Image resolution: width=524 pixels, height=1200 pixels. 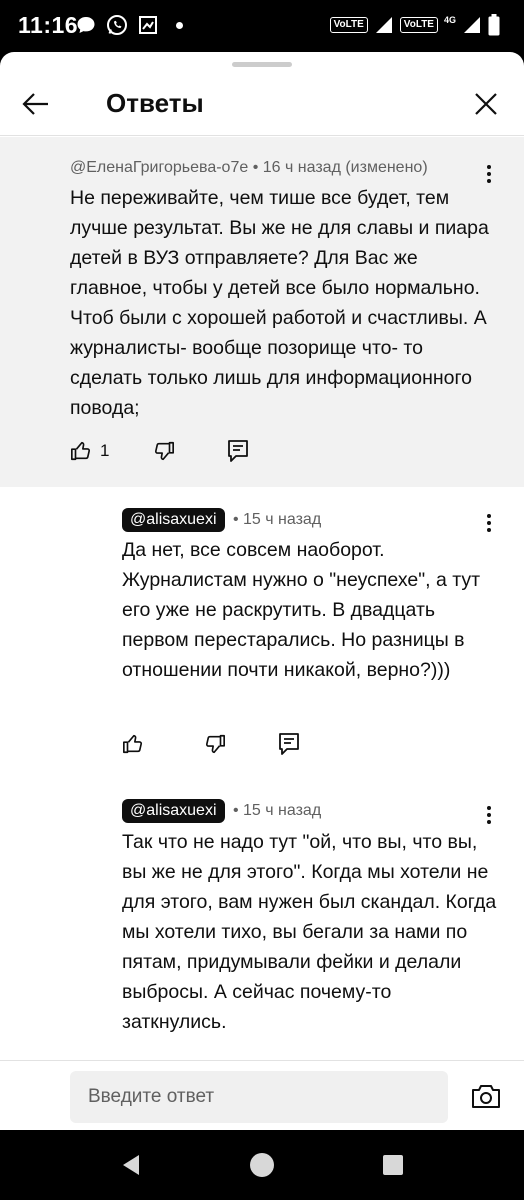 What do you see at coordinates (148, 25) in the screenshot?
I see `app-notification-icon` at bounding box center [148, 25].